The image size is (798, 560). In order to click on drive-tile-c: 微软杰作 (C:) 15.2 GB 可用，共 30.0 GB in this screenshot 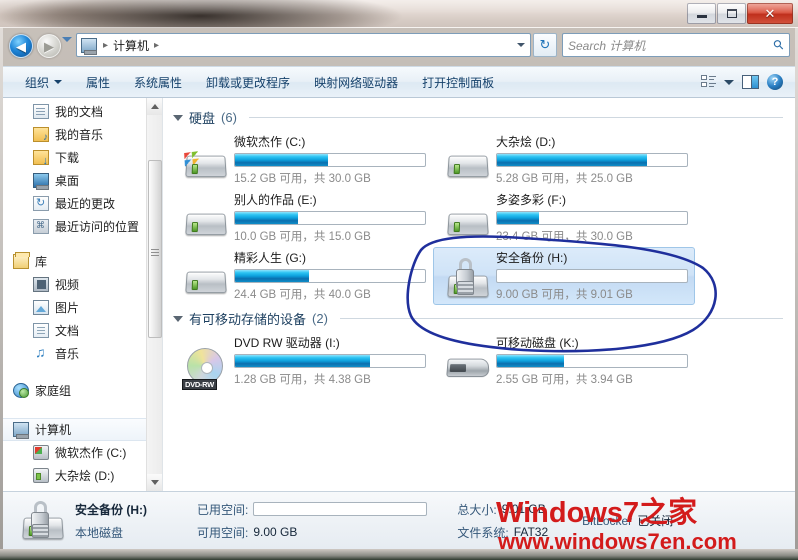, I will do `click(302, 160)`.